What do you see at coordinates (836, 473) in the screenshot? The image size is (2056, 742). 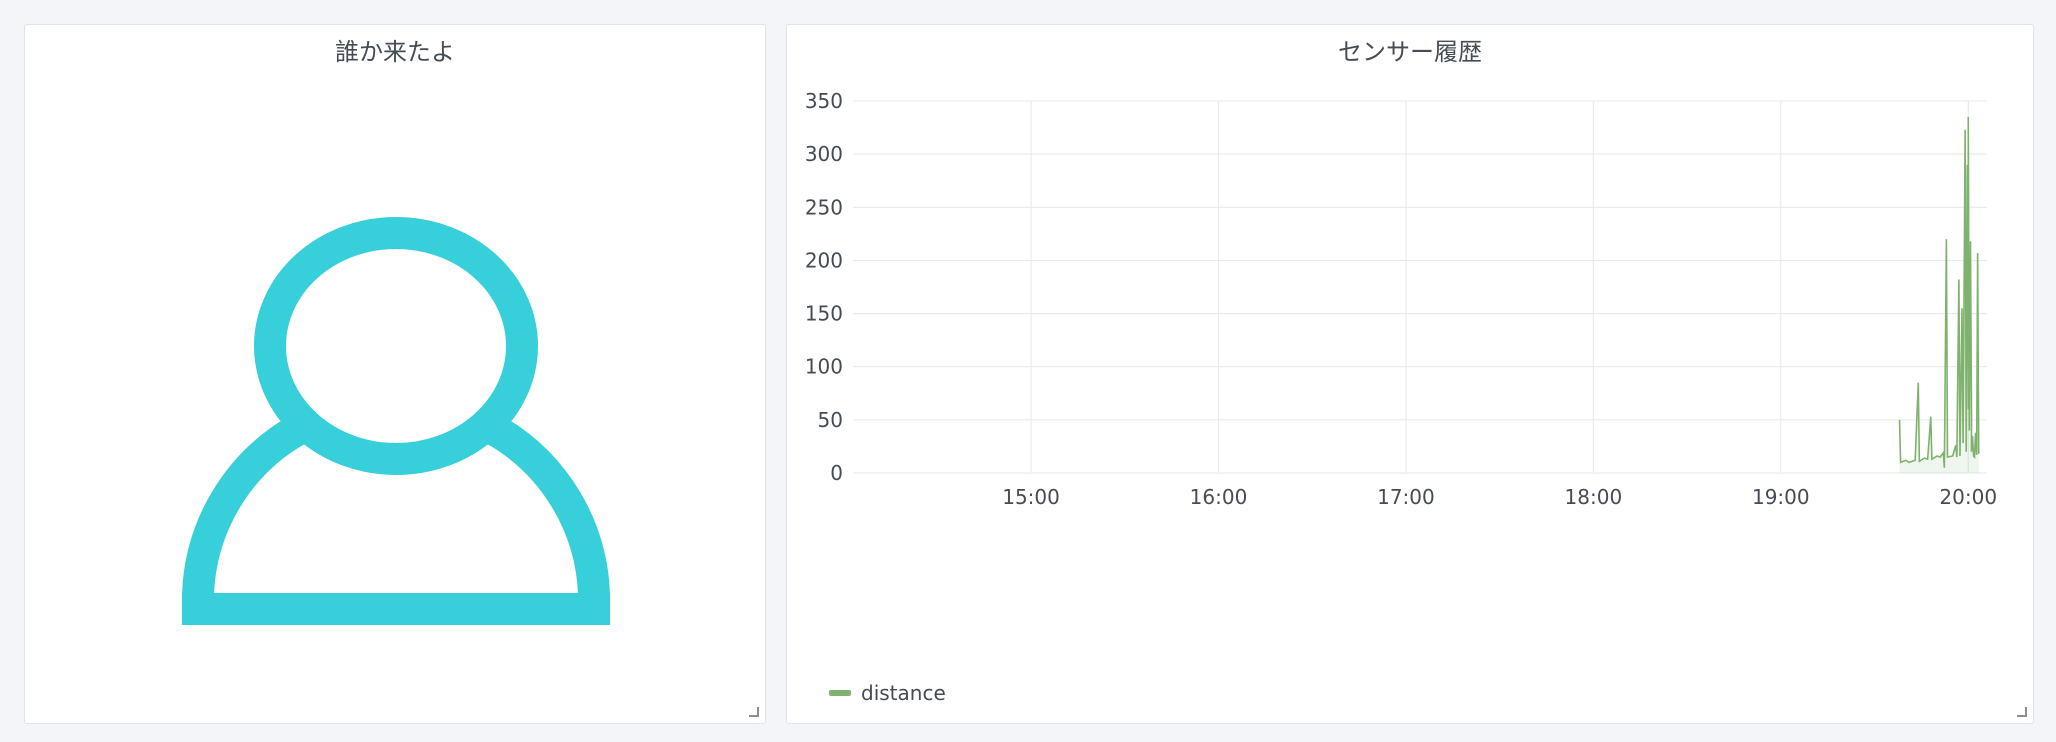 I see `y-tick-label: 0` at bounding box center [836, 473].